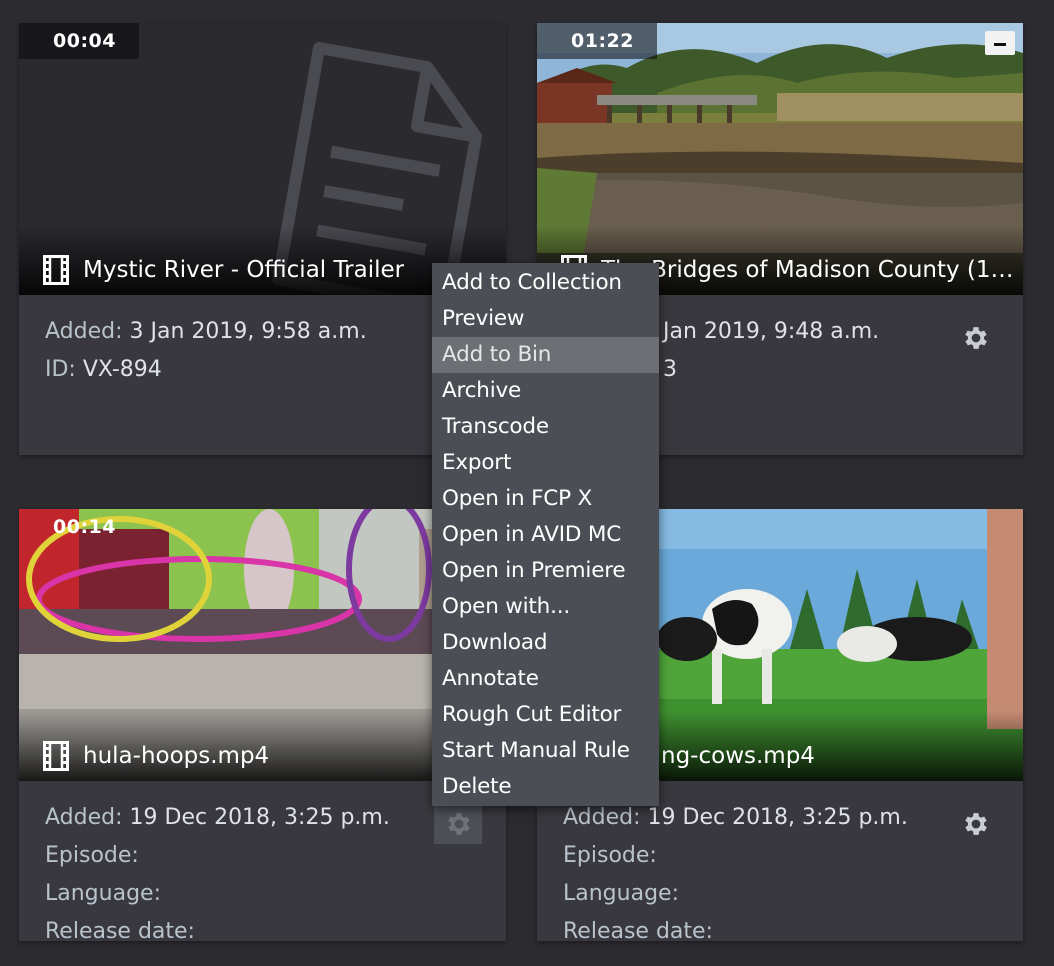 This screenshot has width=1054, height=966. What do you see at coordinates (262, 159) in the screenshot?
I see `thumbnail-placeholder: 00:04 Mystic River - Official Trailer` at bounding box center [262, 159].